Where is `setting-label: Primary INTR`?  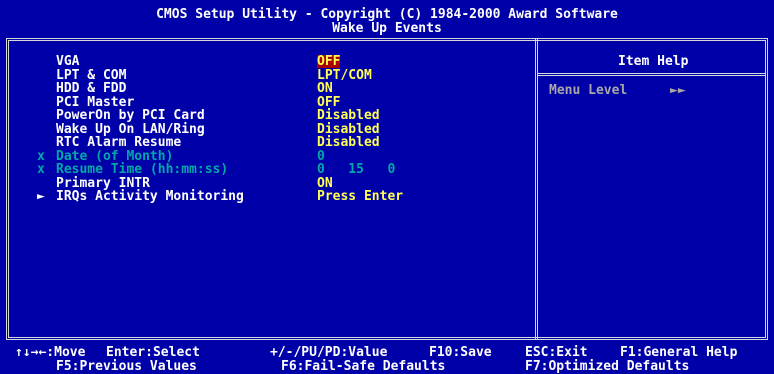 setting-label: Primary INTR is located at coordinates (103, 183).